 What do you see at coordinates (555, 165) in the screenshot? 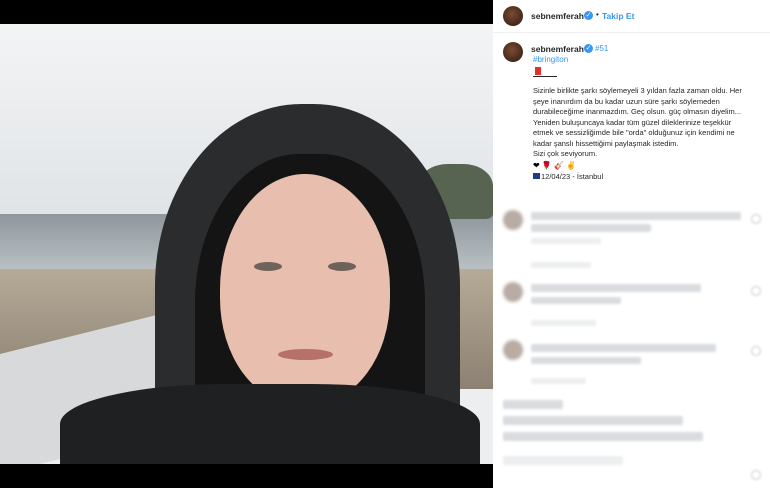
I see `emoji-line: ❤ 🌹 🎸 ✌` at bounding box center [555, 165].